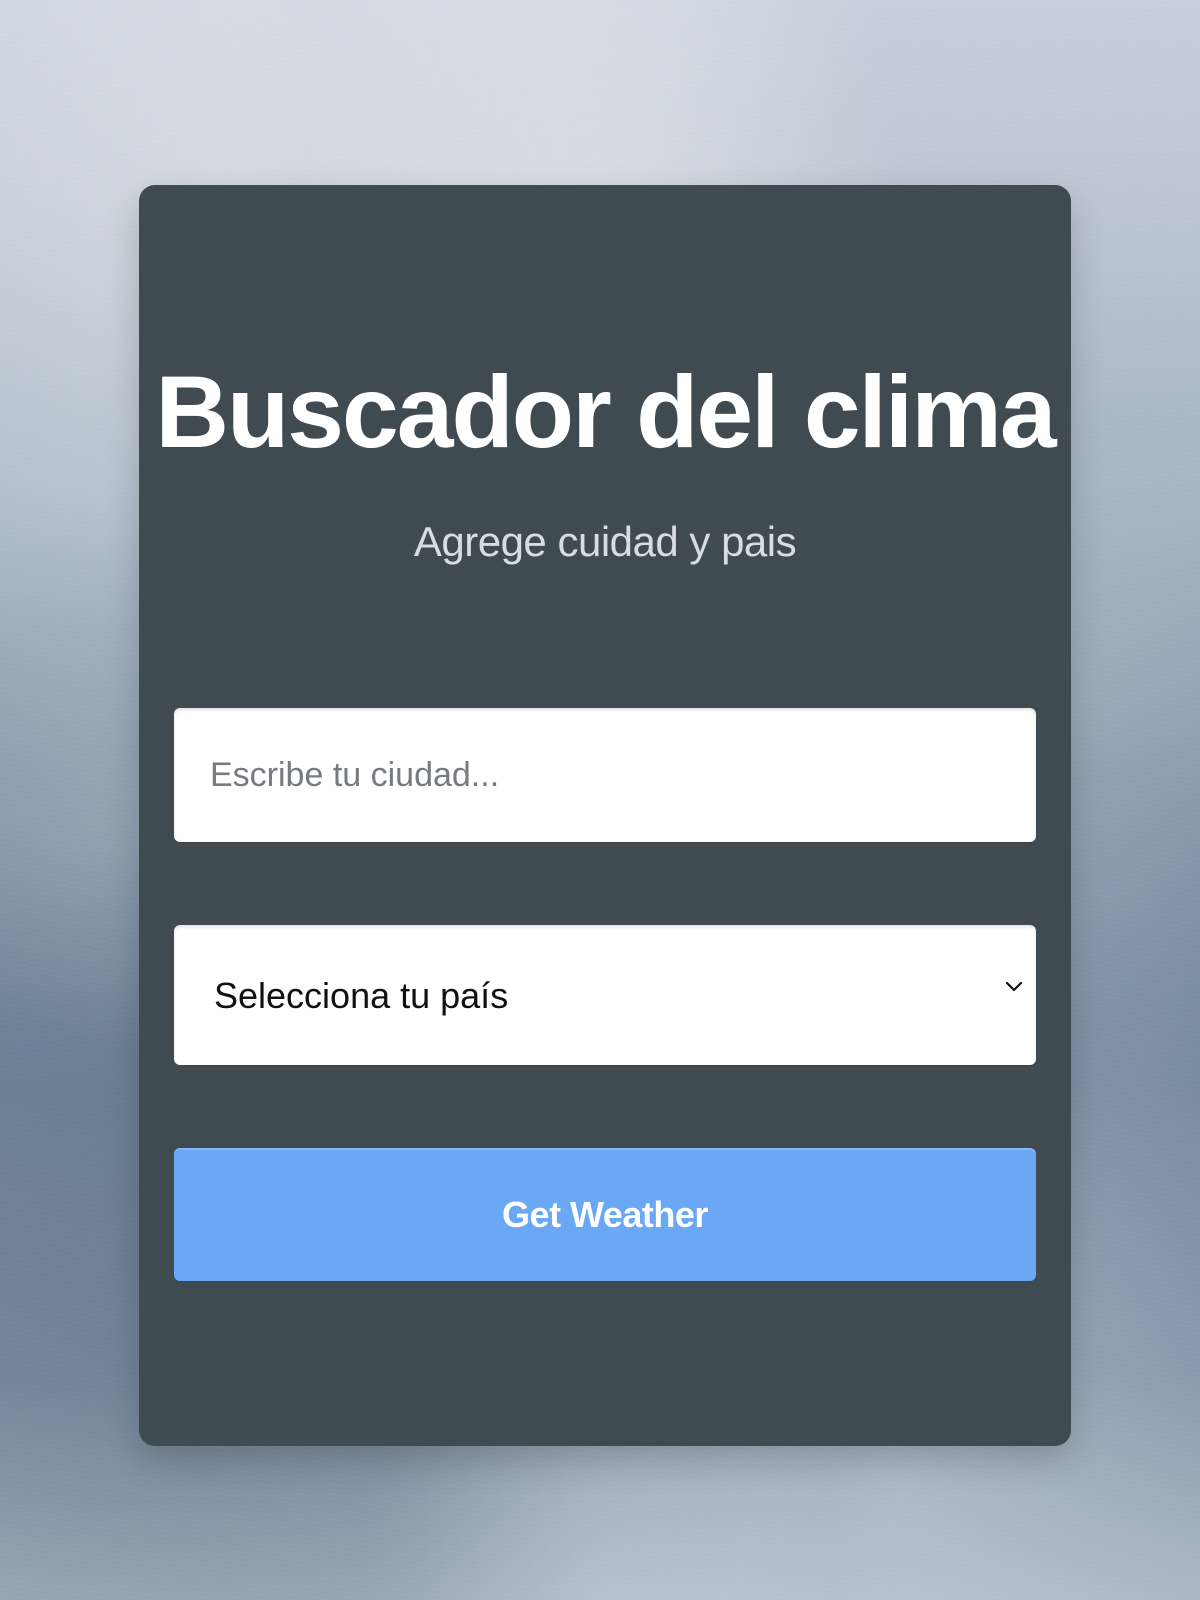  Describe the element at coordinates (605, 541) in the screenshot. I see `page-subtitle: Agrege cuidad y pais` at that location.